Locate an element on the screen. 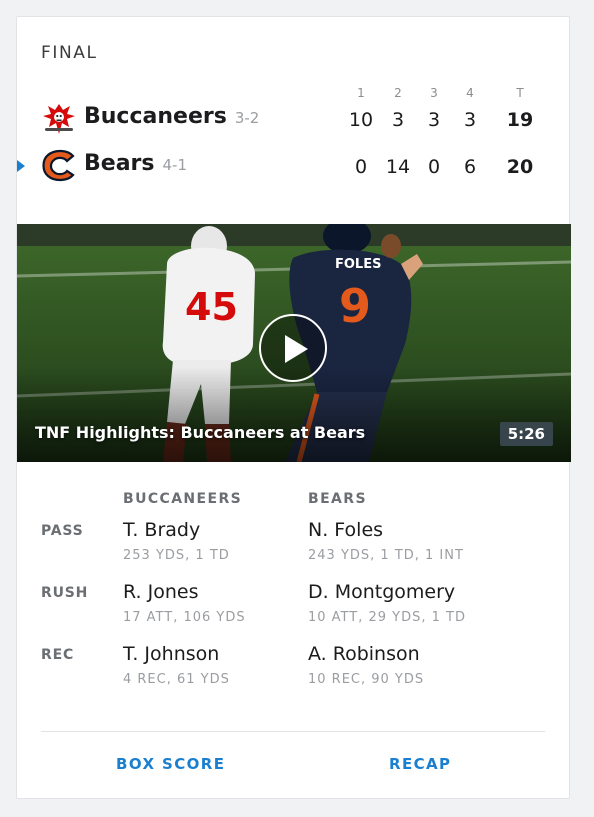  score-q3: 3 is located at coordinates (434, 120).